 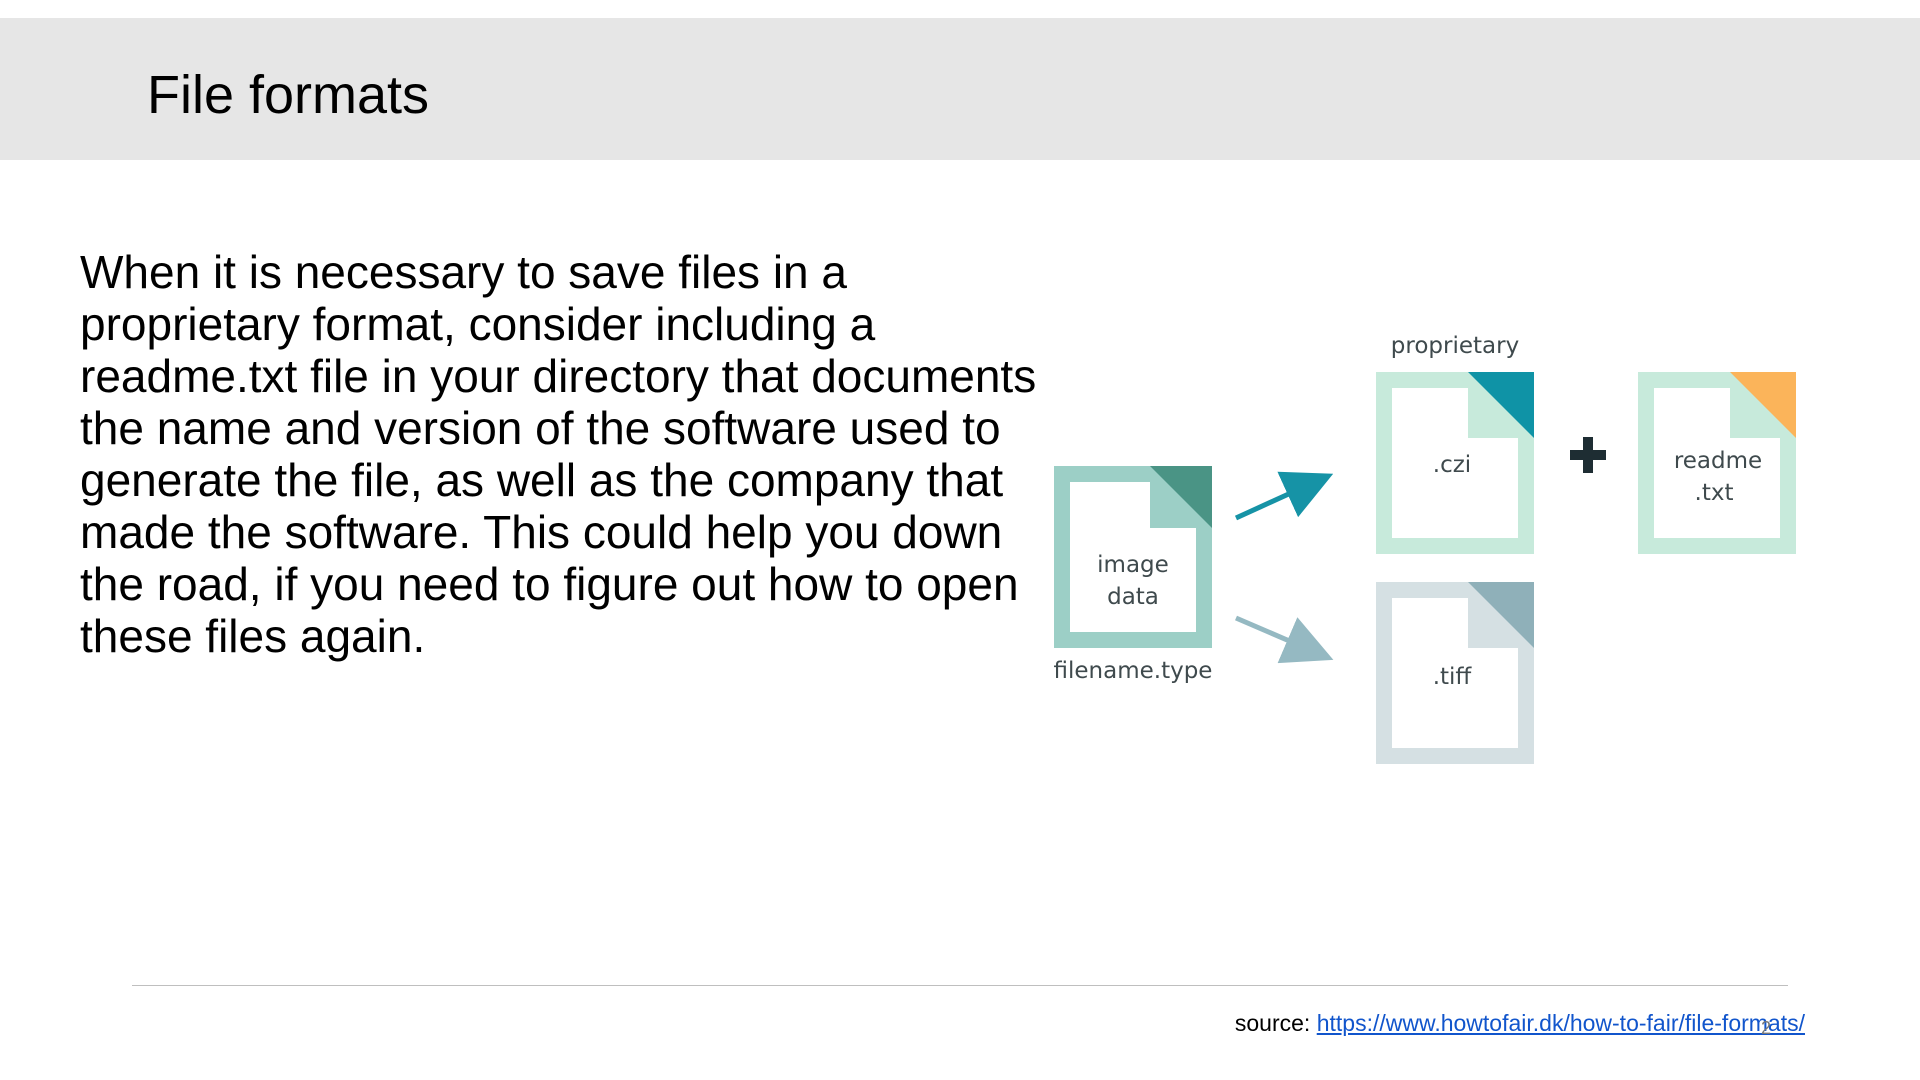 What do you see at coordinates (960, 89) in the screenshot?
I see `title-bar: File formats` at bounding box center [960, 89].